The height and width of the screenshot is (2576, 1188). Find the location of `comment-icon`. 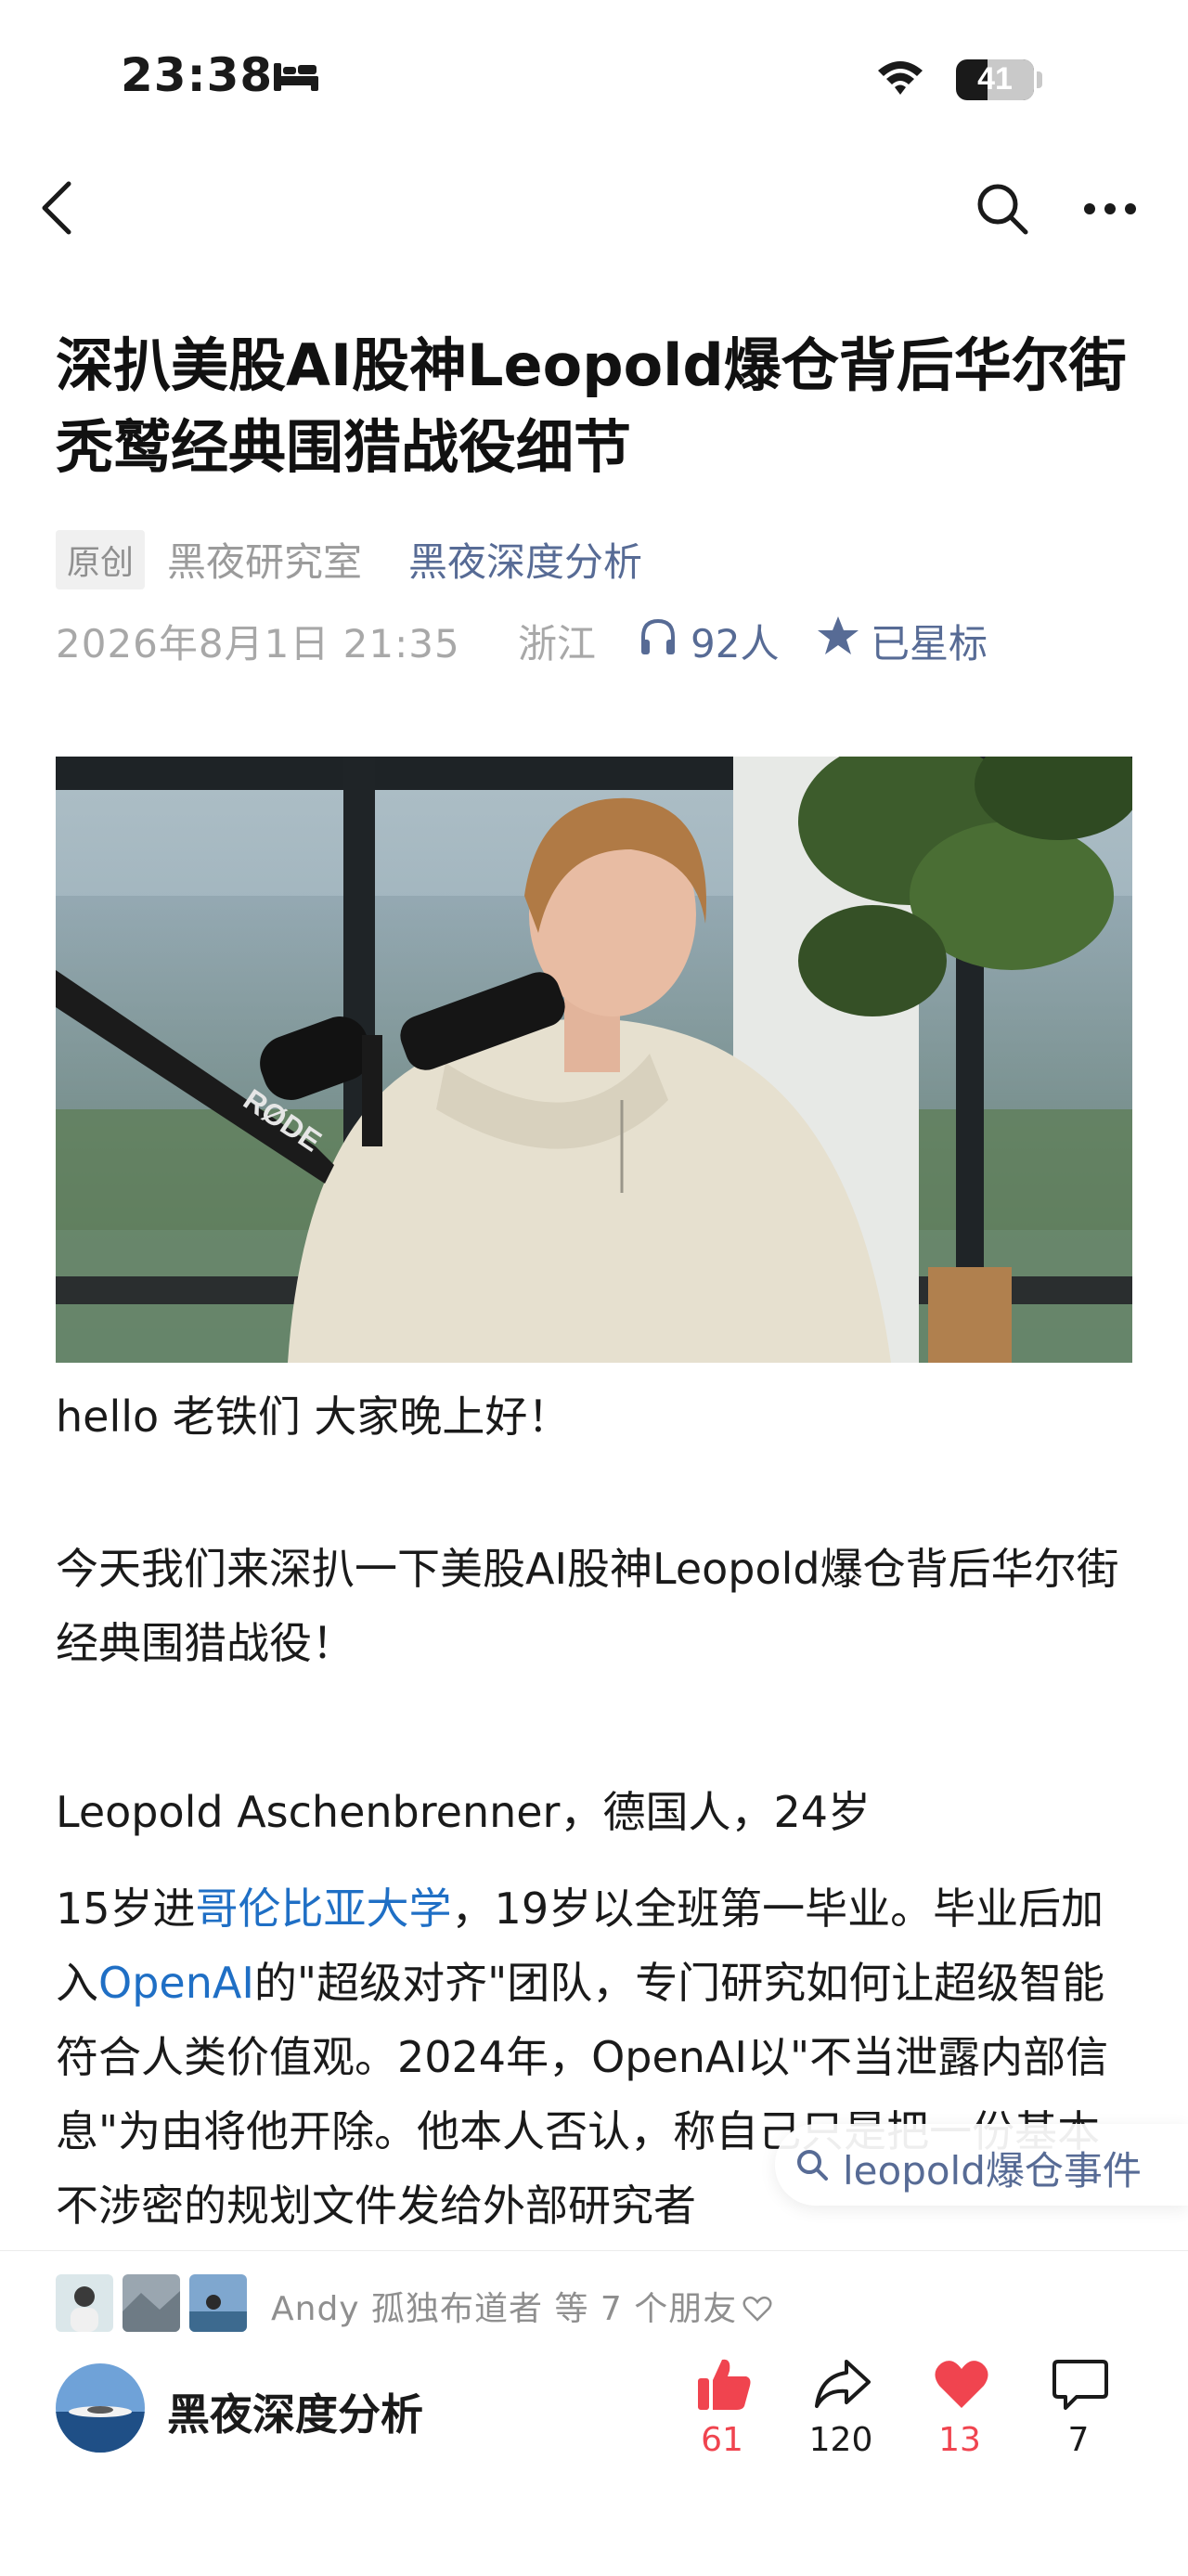

comment-icon is located at coordinates (1080, 2384).